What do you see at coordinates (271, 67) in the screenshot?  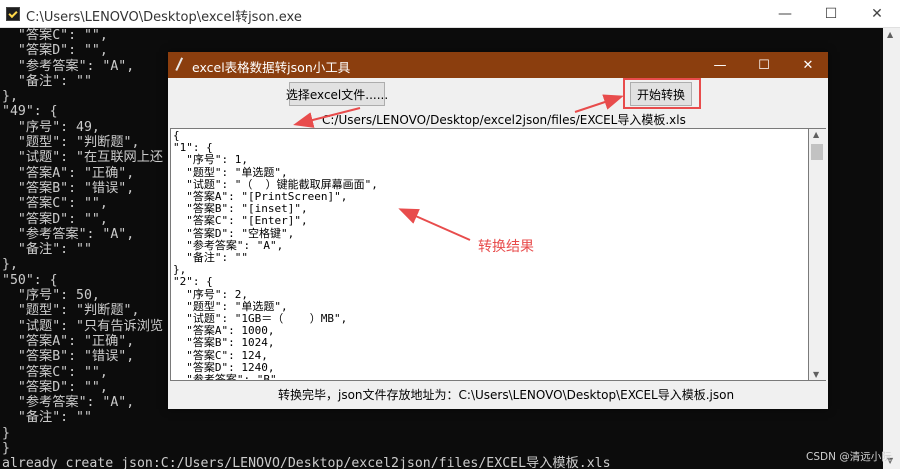 I see `tool-title: excel表格数据转json小工具` at bounding box center [271, 67].